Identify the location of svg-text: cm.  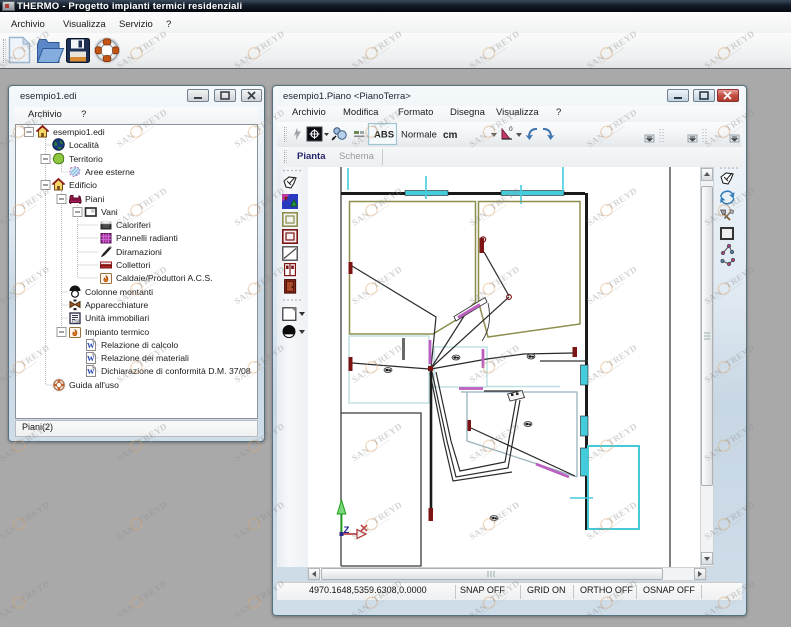
(450, 135).